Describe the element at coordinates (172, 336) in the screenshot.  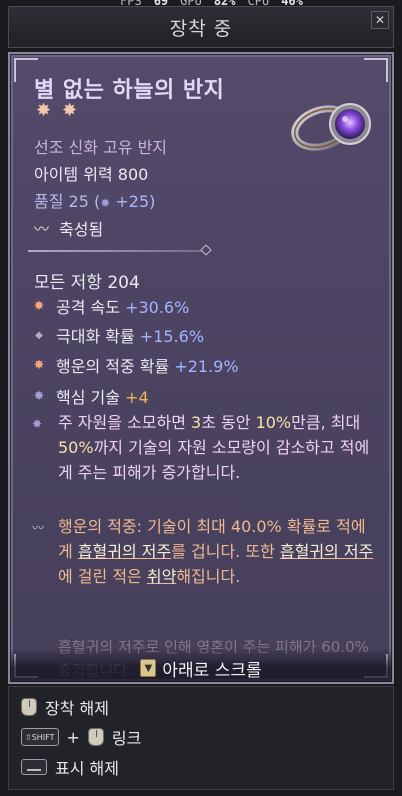
I see `affix-value: +15.6%` at that location.